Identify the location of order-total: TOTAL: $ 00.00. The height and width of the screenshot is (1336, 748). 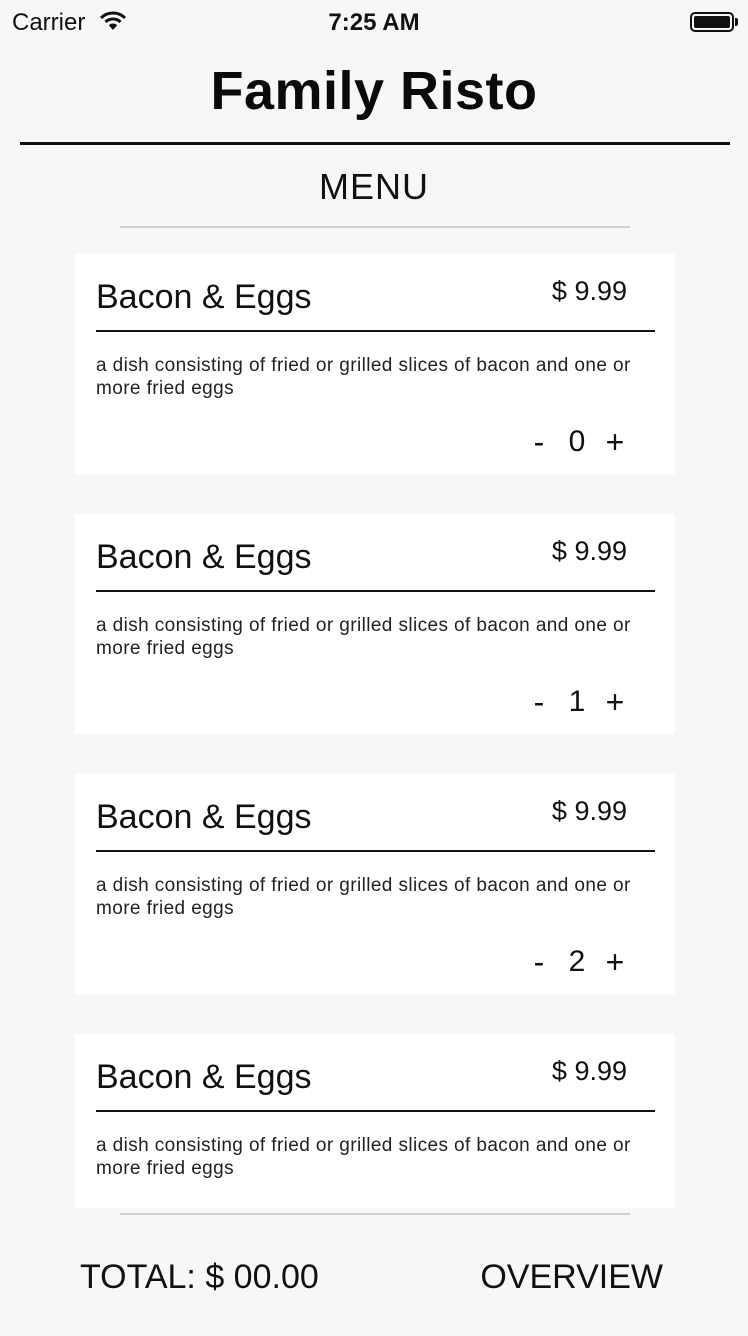
(199, 1277).